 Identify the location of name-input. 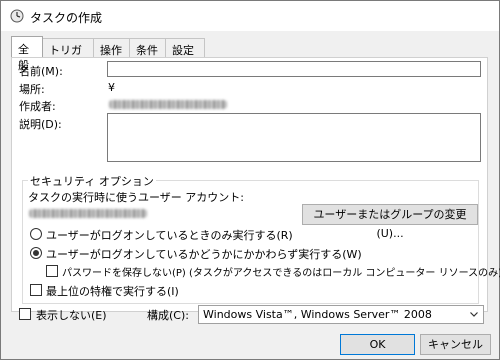
(294, 69).